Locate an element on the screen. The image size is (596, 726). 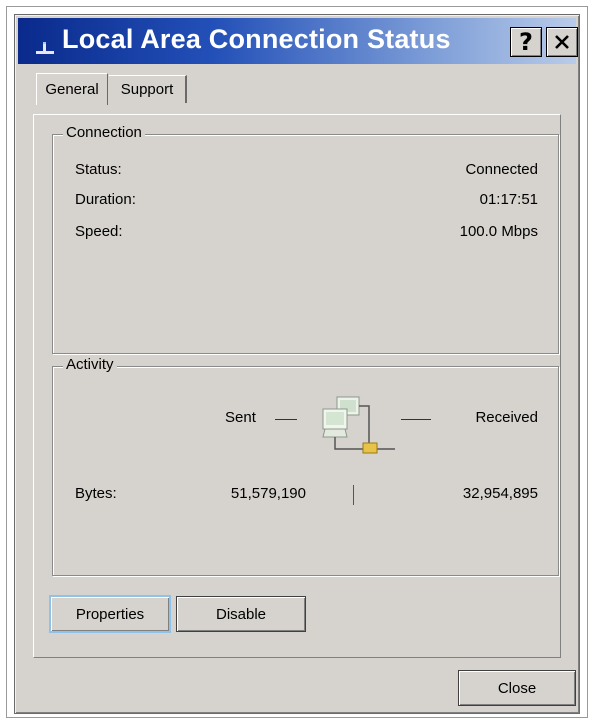
connection-legend: Connection is located at coordinates (104, 132).